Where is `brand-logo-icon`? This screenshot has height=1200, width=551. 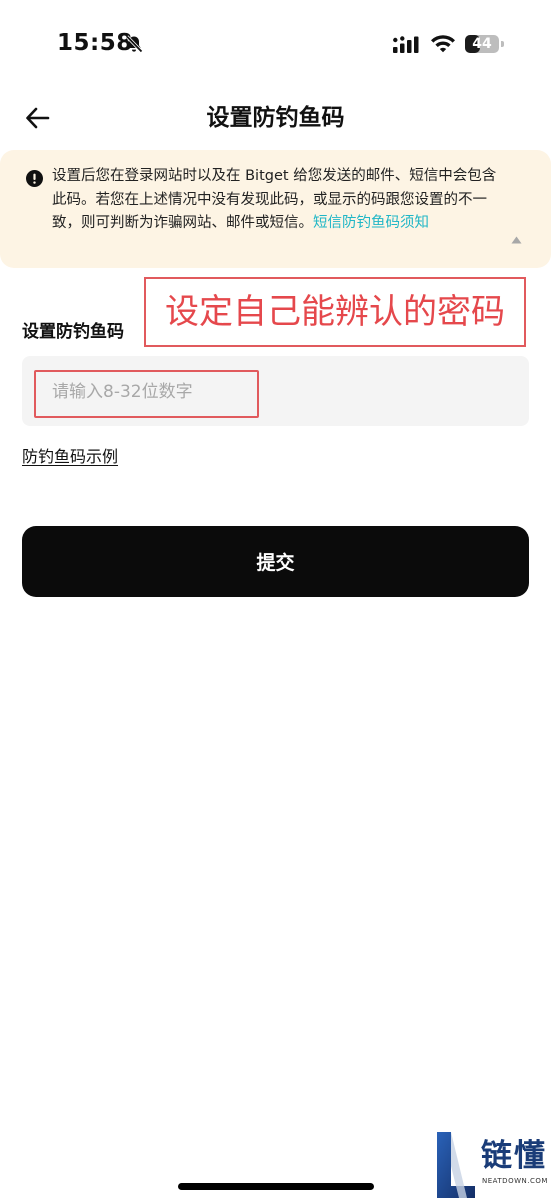 brand-logo-icon is located at coordinates (456, 1165).